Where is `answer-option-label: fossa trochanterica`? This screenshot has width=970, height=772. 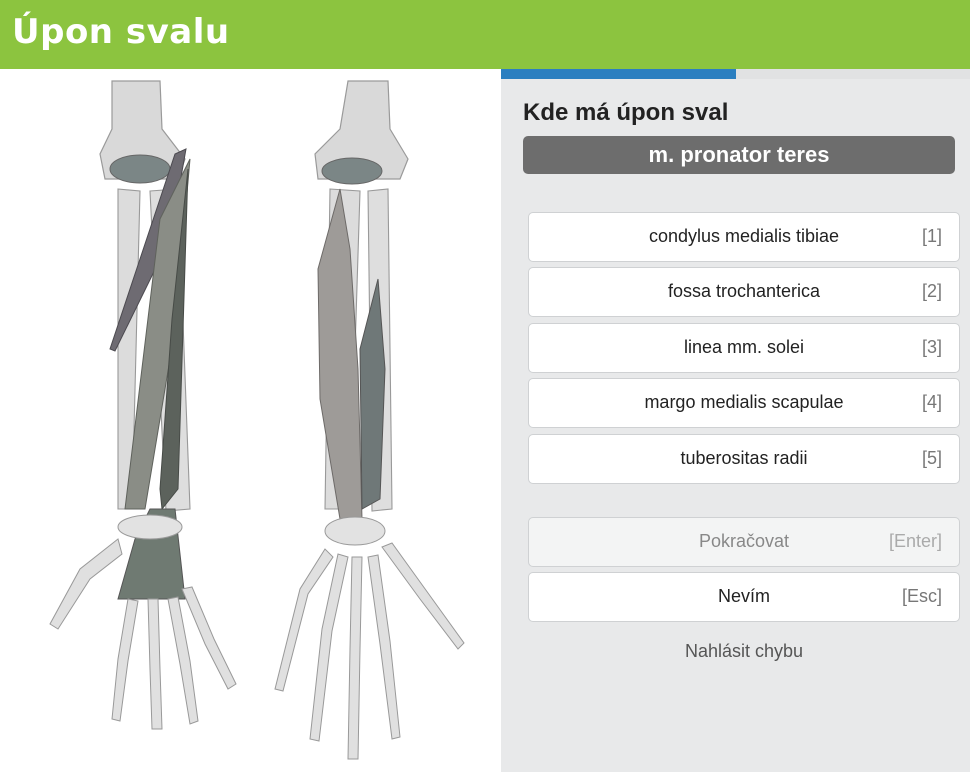 answer-option-label: fossa trochanterica is located at coordinates (744, 291).